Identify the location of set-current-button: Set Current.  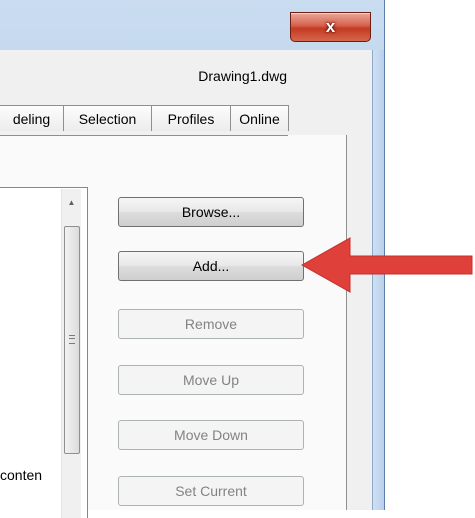
(211, 491).